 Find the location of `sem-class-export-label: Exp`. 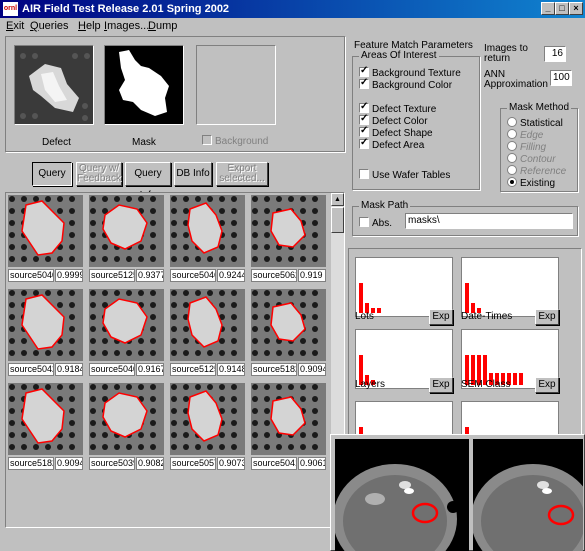

sem-class-export-label: Exp is located at coordinates (547, 384).